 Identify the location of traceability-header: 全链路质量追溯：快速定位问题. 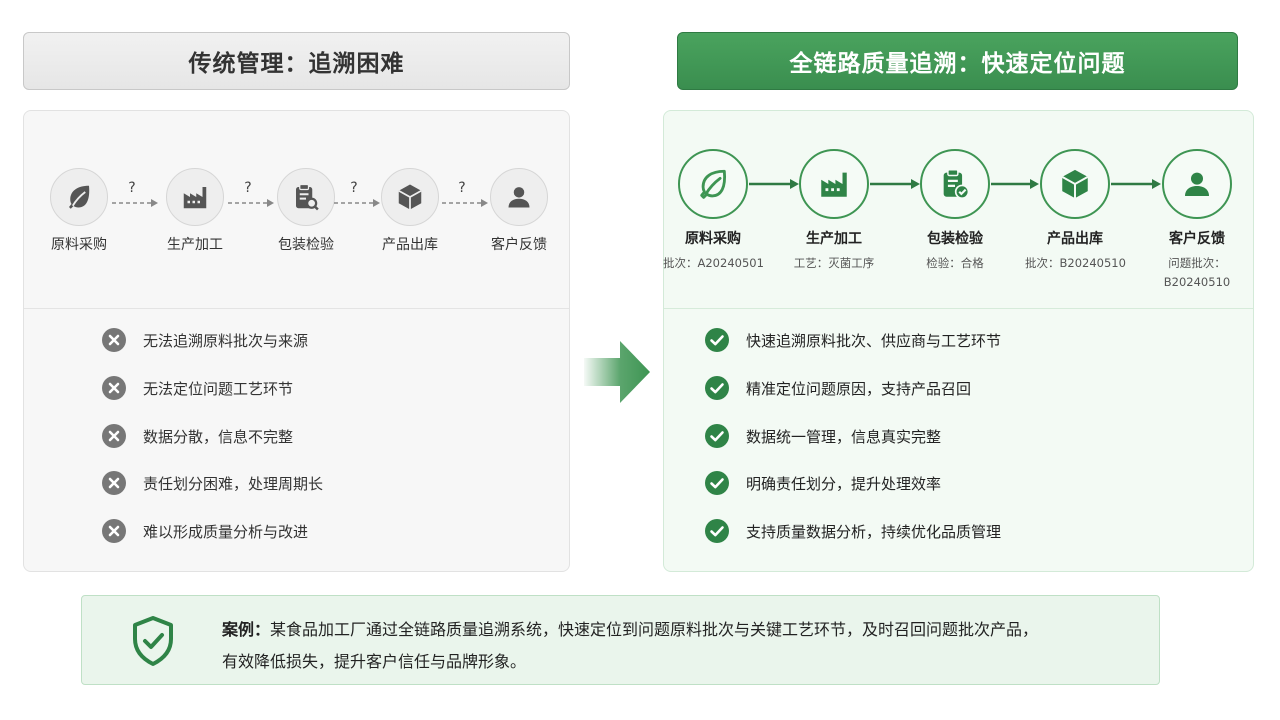
(957, 61).